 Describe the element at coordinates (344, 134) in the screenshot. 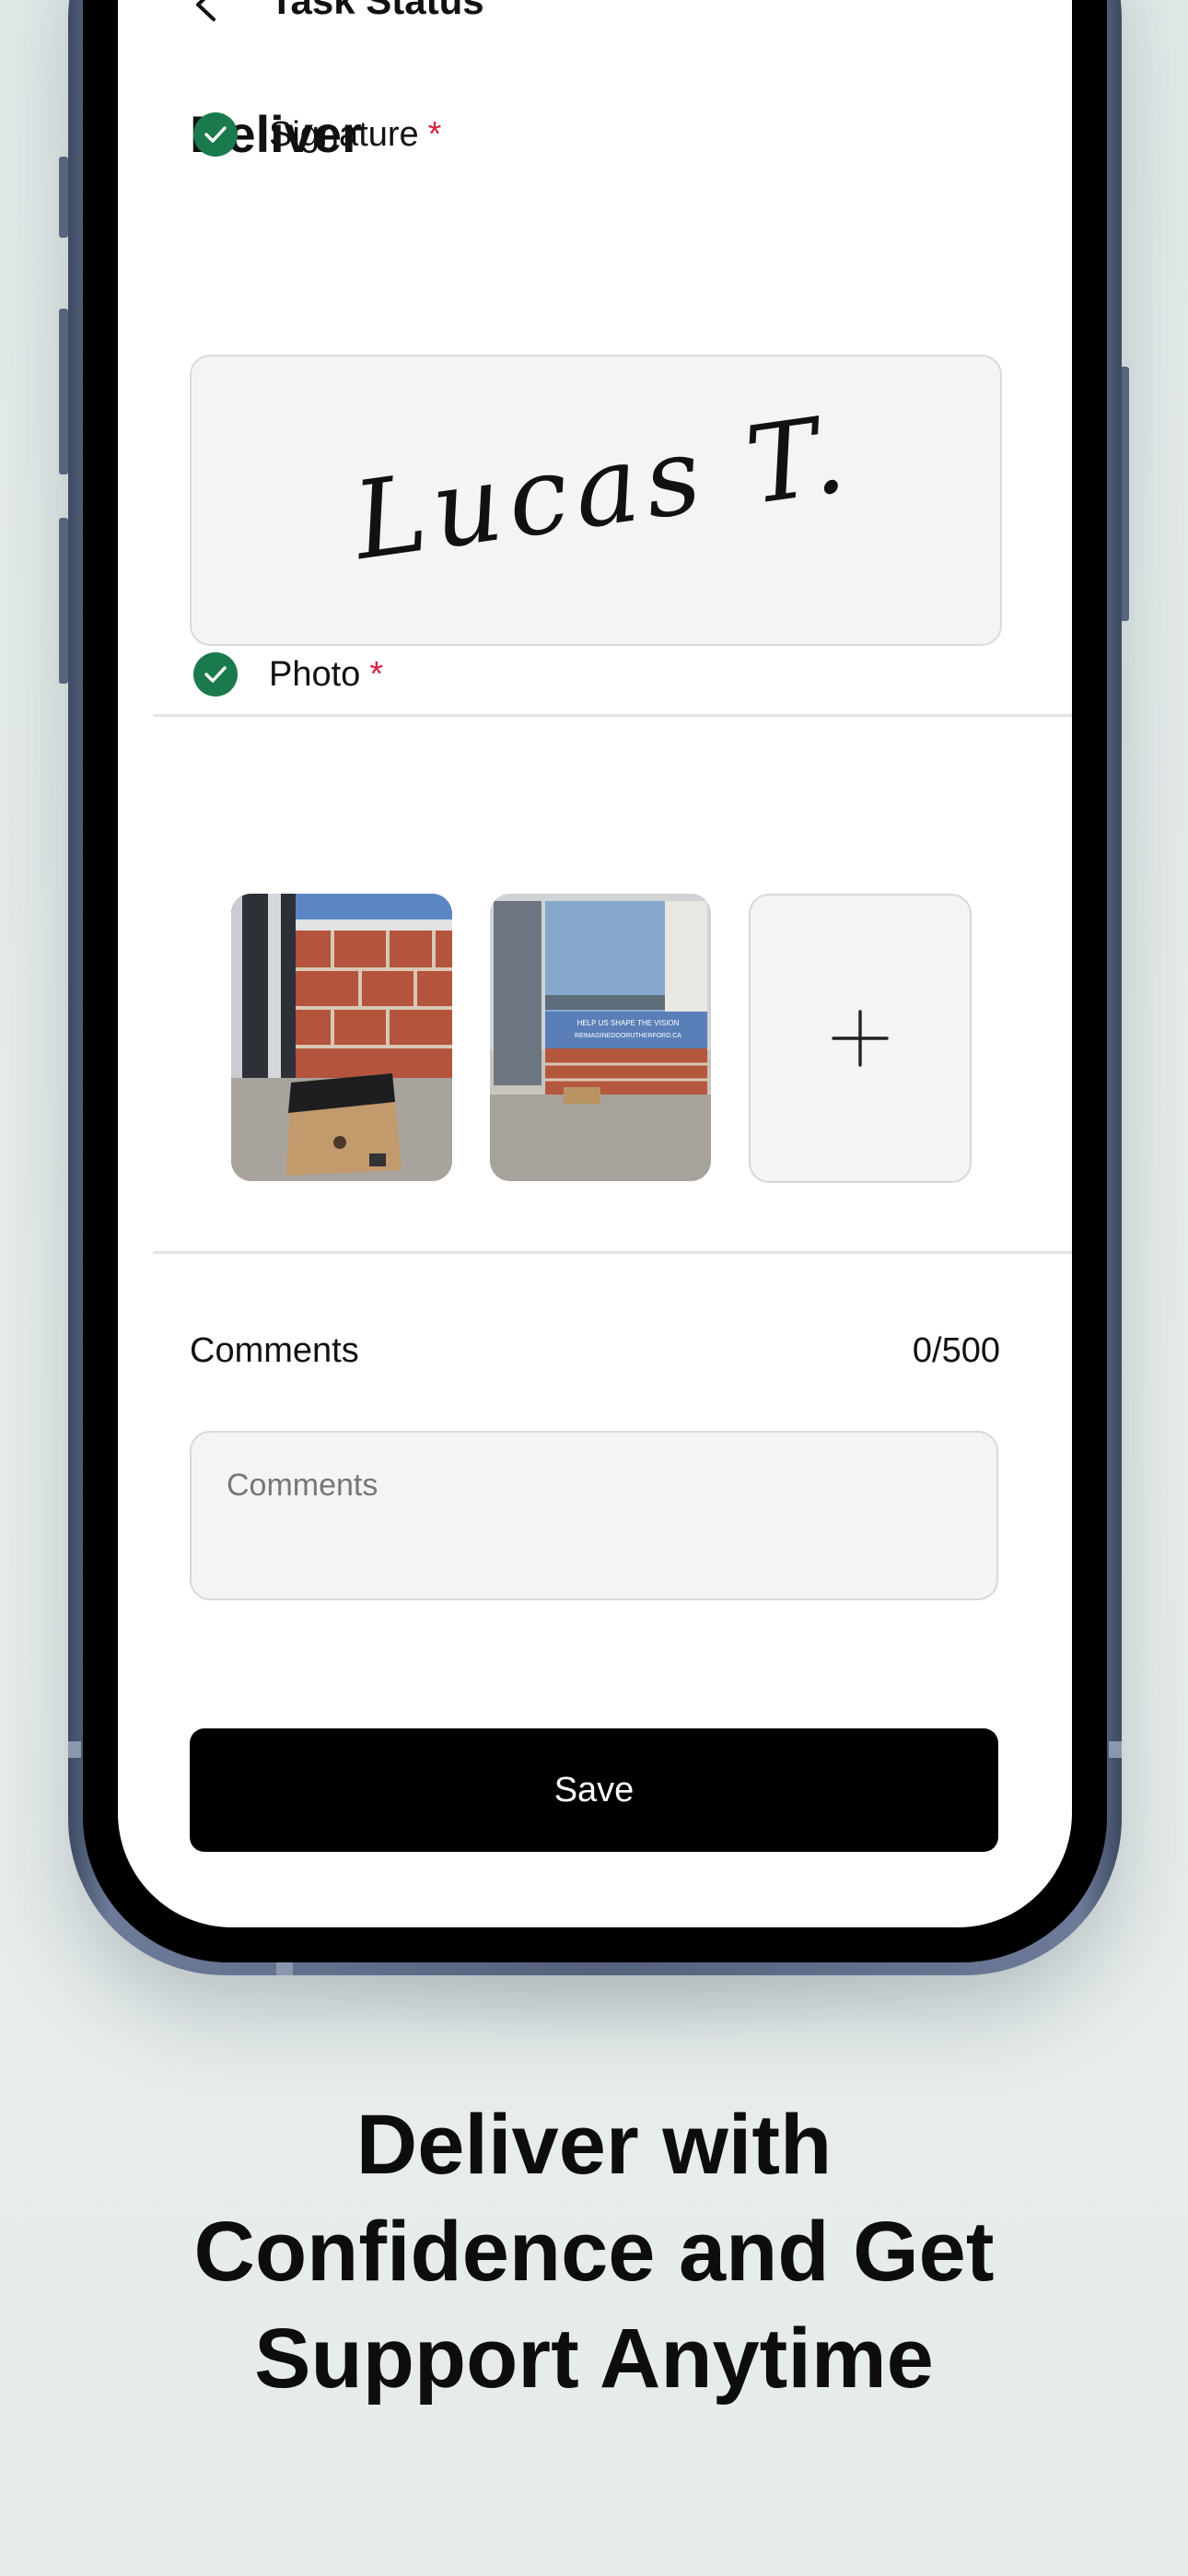

I see `signature-label: Signature` at that location.